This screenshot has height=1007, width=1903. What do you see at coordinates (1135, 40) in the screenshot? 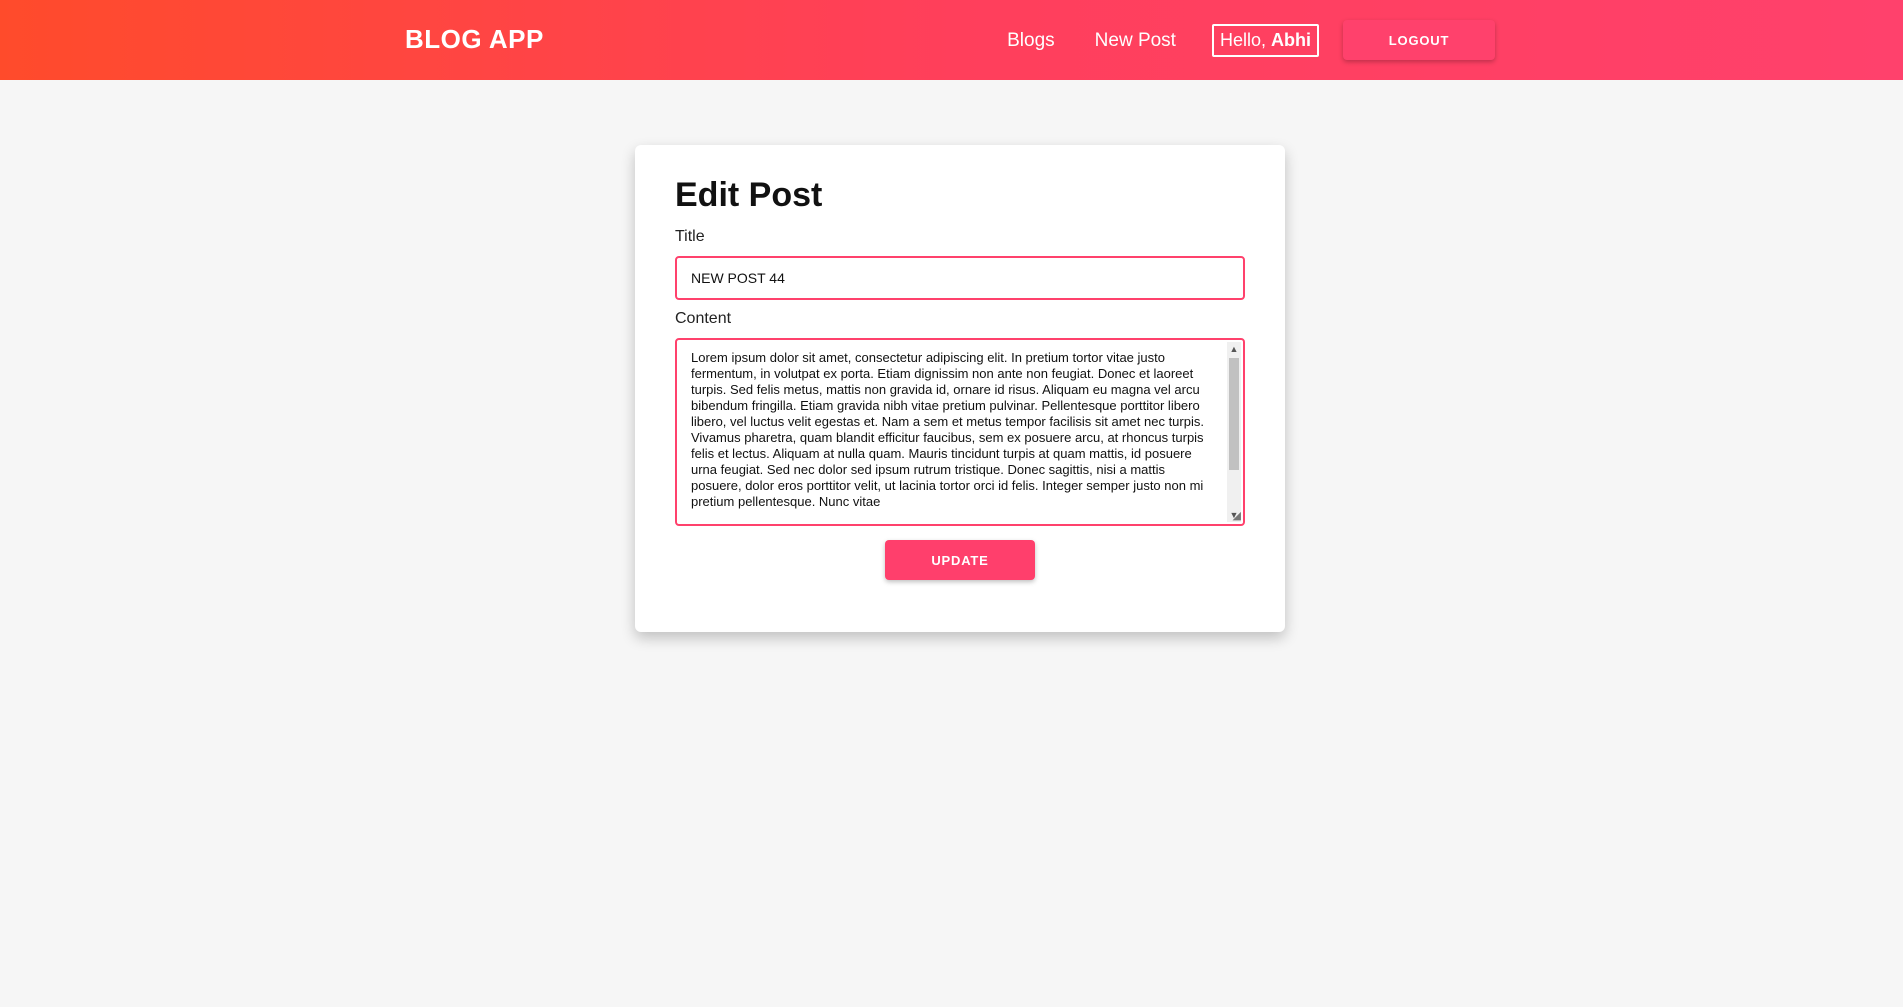
I see `nav-link-new-post: New Post` at bounding box center [1135, 40].